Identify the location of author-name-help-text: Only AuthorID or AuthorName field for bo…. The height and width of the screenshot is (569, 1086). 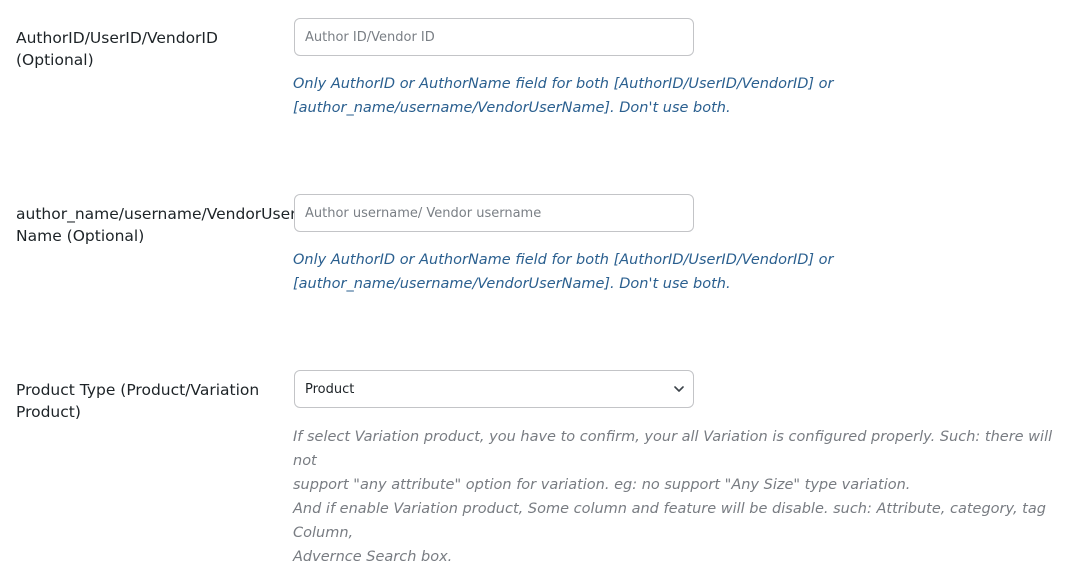
(683, 272).